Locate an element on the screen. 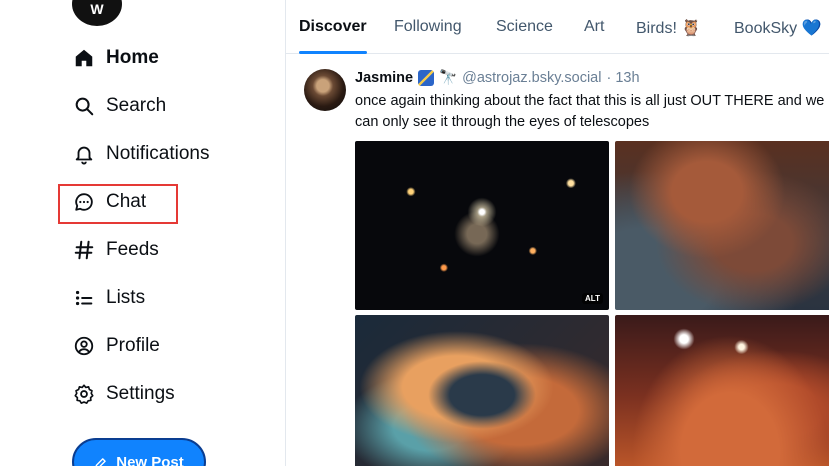  post-header: Jasmine 🔭 @astrojaz.bsky.social · 13h is located at coordinates (497, 77).